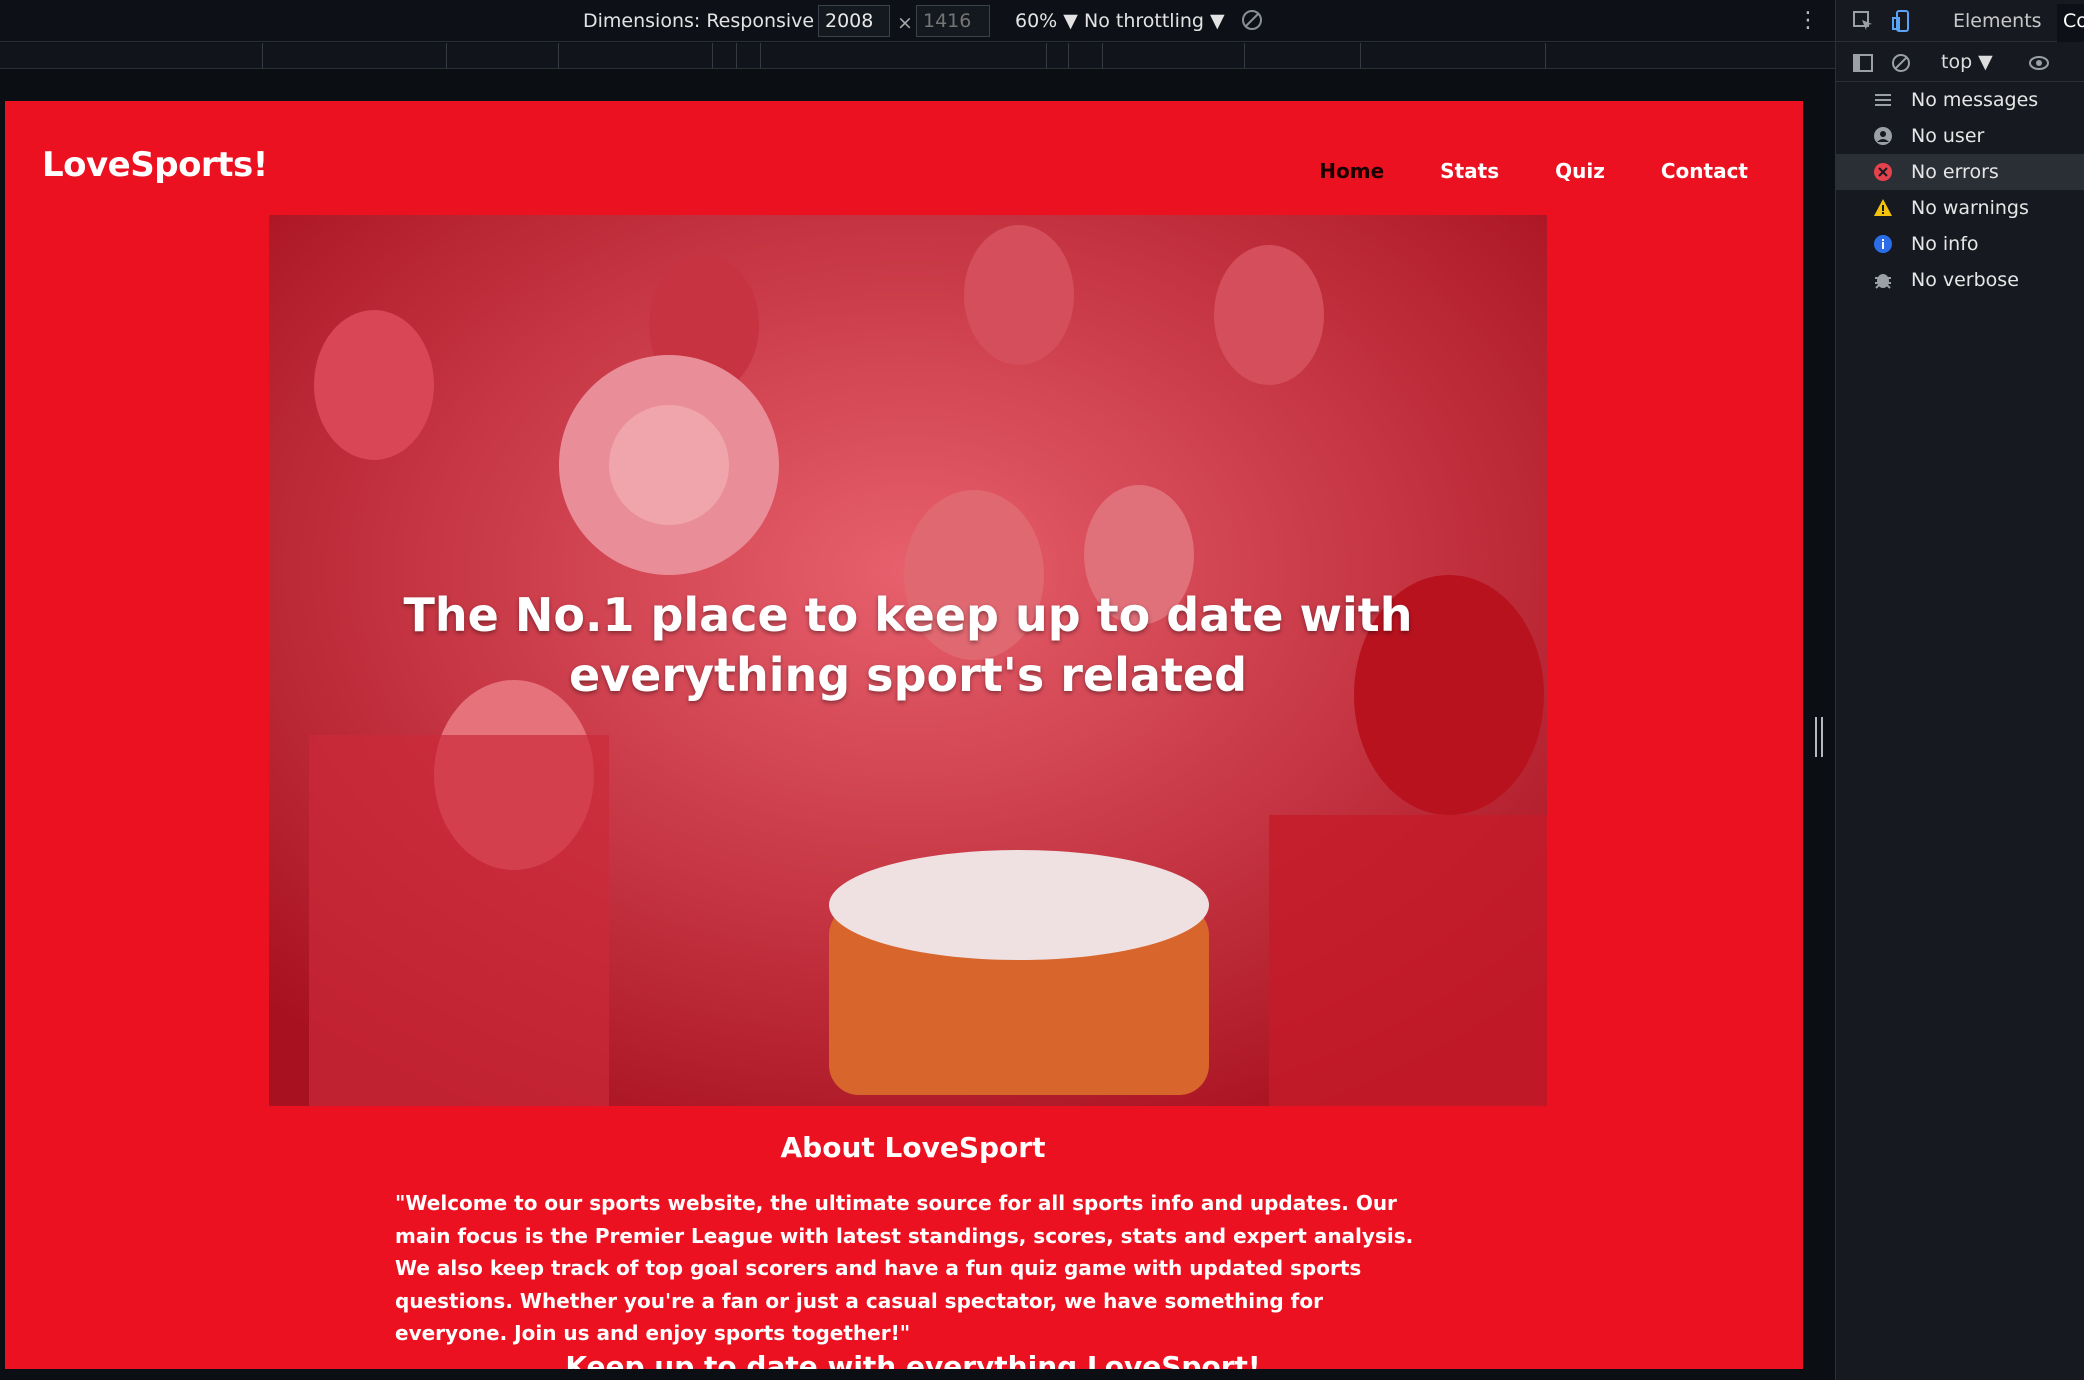 The width and height of the screenshot is (2084, 1380). What do you see at coordinates (1997, 21) in the screenshot?
I see `tab-elements: Elements` at bounding box center [1997, 21].